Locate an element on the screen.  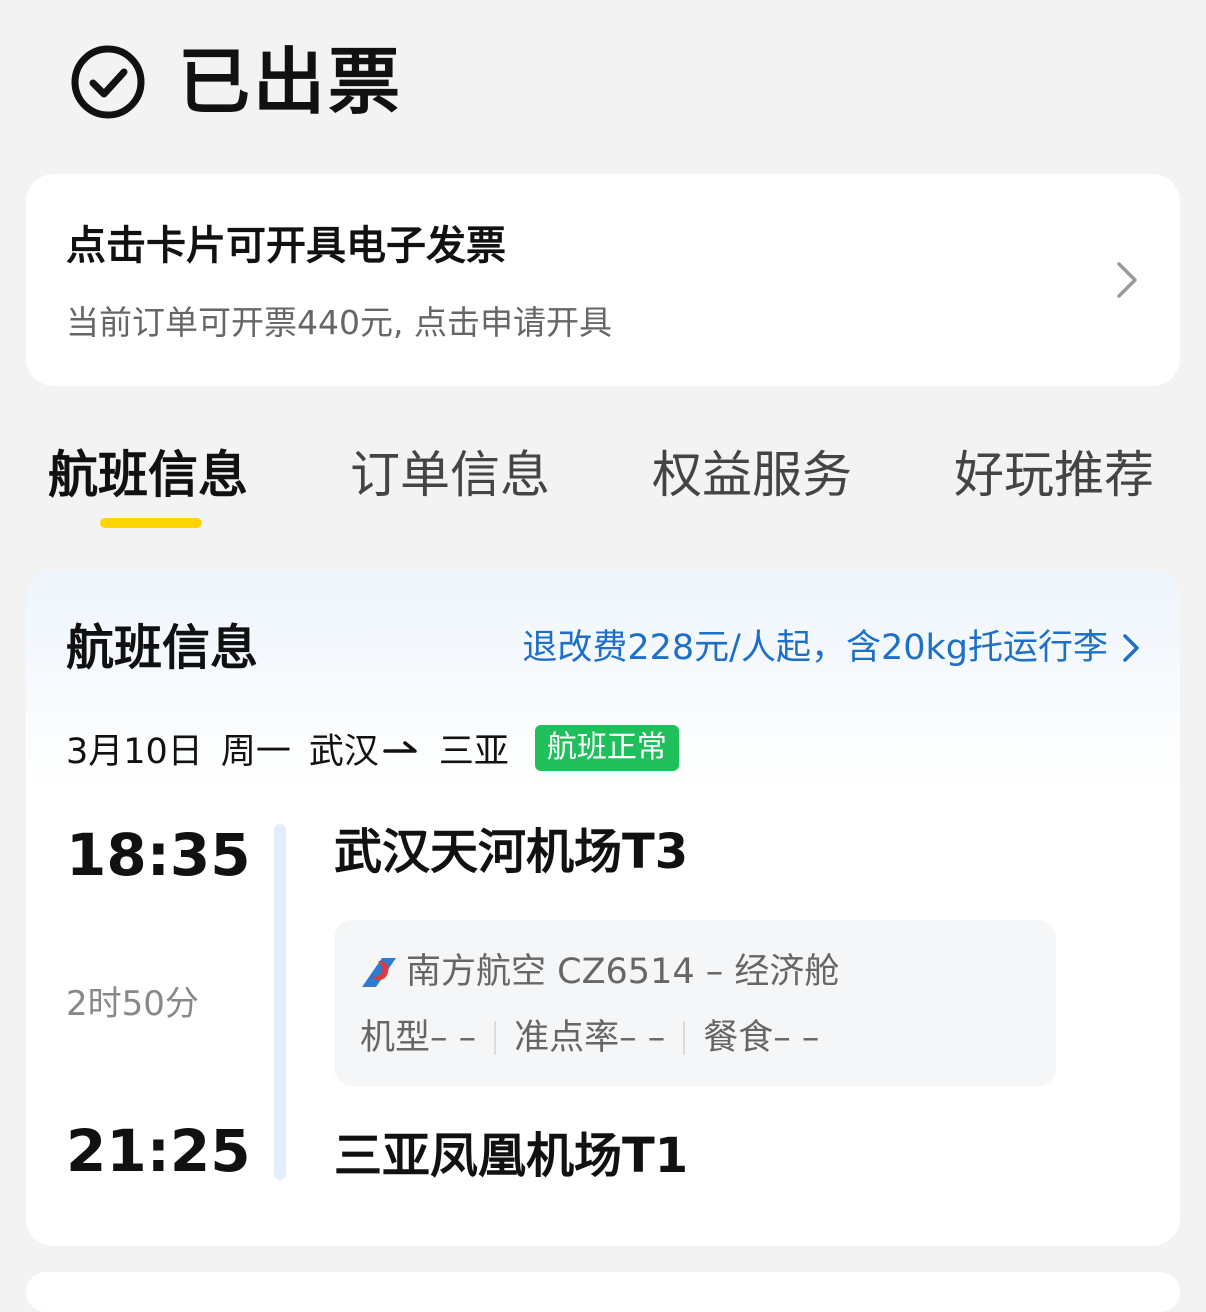
departure-time: 18:35 is located at coordinates (158, 855).